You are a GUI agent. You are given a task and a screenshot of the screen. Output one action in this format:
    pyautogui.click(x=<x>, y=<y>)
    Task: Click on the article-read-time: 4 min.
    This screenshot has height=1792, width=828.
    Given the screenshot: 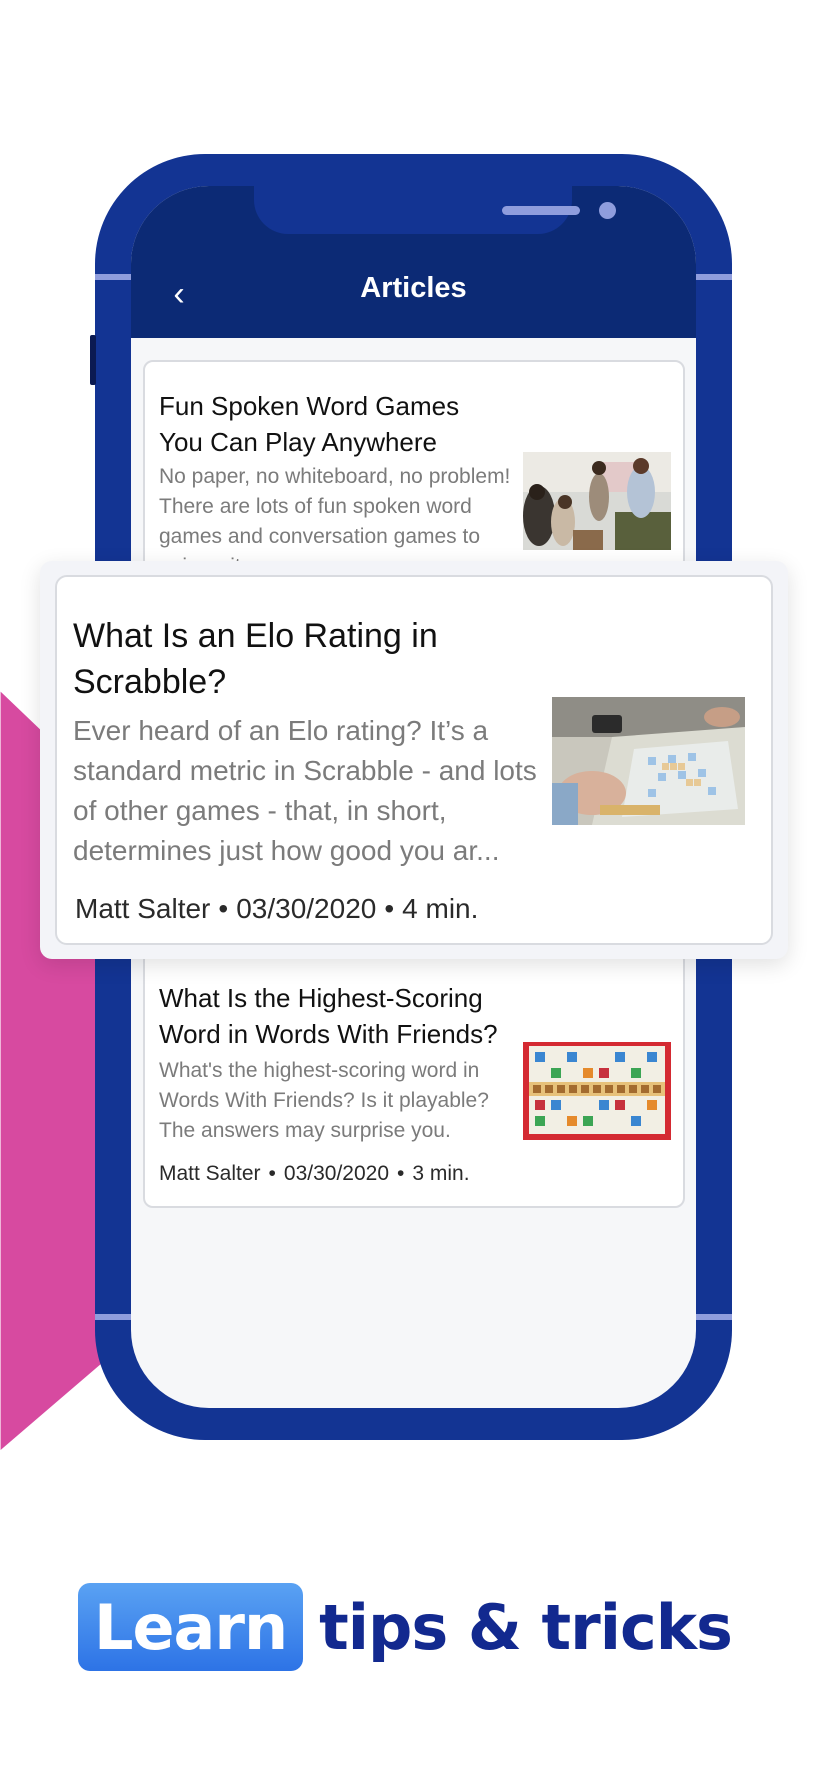 What is the action you would take?
    pyautogui.click(x=440, y=908)
    